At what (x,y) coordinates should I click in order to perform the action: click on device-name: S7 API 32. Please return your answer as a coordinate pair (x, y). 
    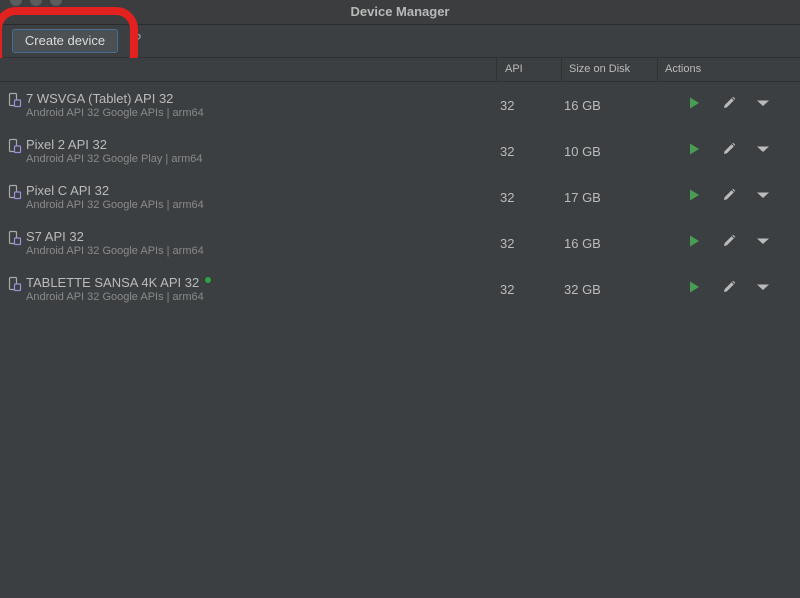
    Looking at the image, I should click on (55, 236).